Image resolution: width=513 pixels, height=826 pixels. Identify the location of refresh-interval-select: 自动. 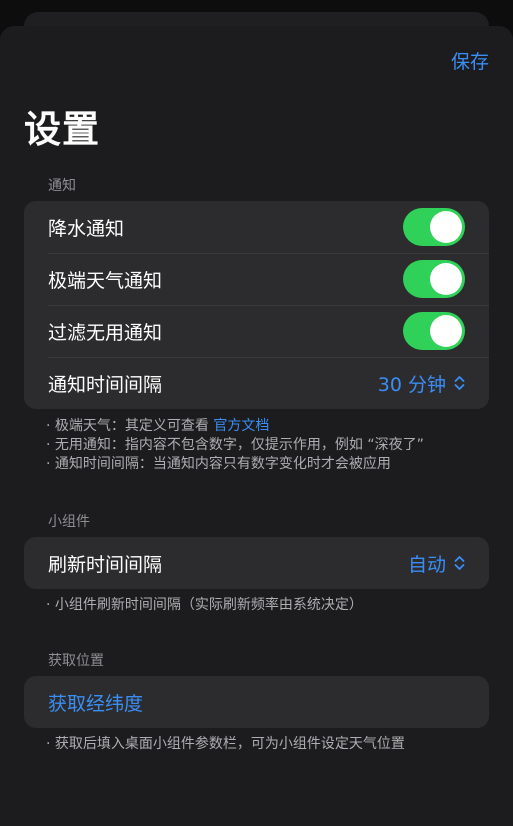
(436, 563).